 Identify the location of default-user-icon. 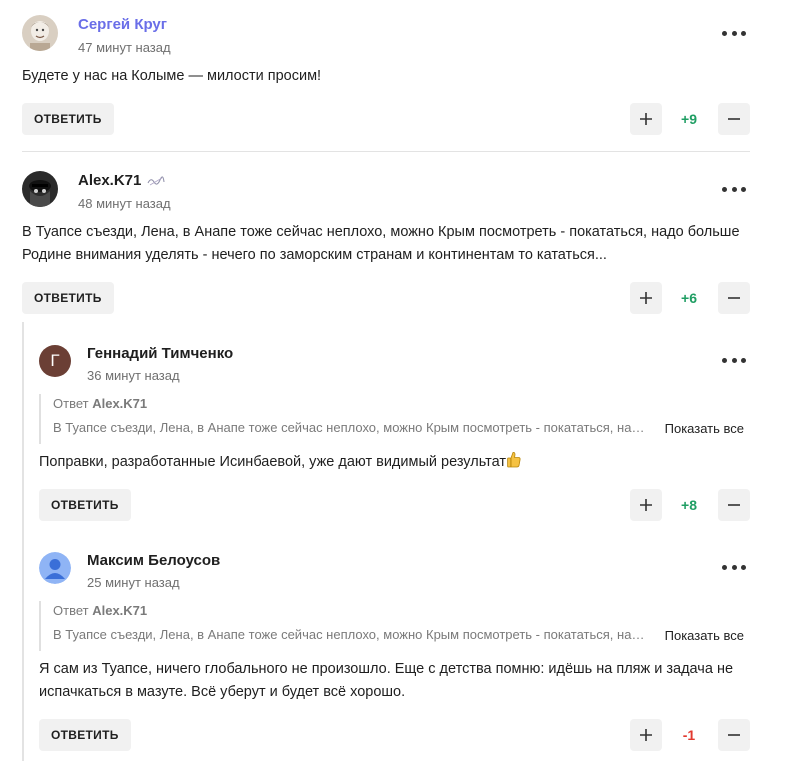
(55, 568).